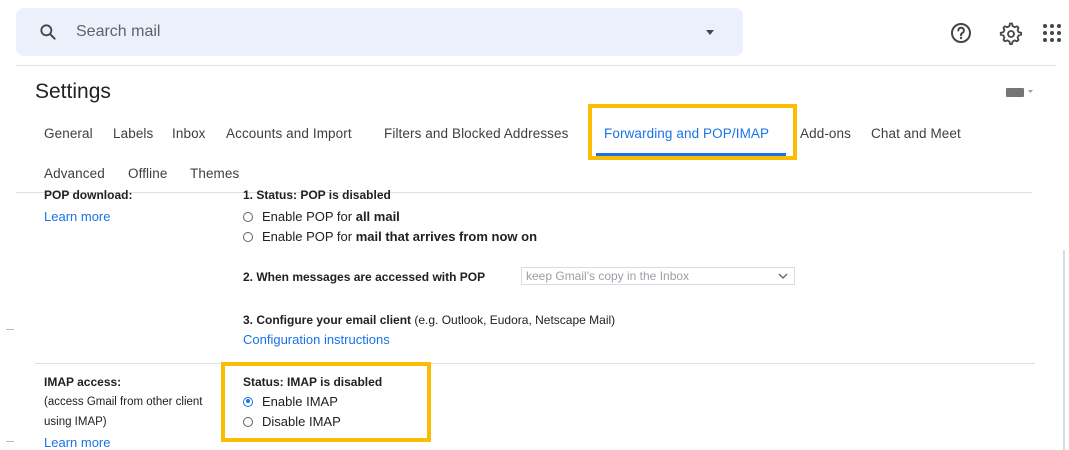  Describe the element at coordinates (74, 173) in the screenshot. I see `tab-advanced: Advanced` at that location.